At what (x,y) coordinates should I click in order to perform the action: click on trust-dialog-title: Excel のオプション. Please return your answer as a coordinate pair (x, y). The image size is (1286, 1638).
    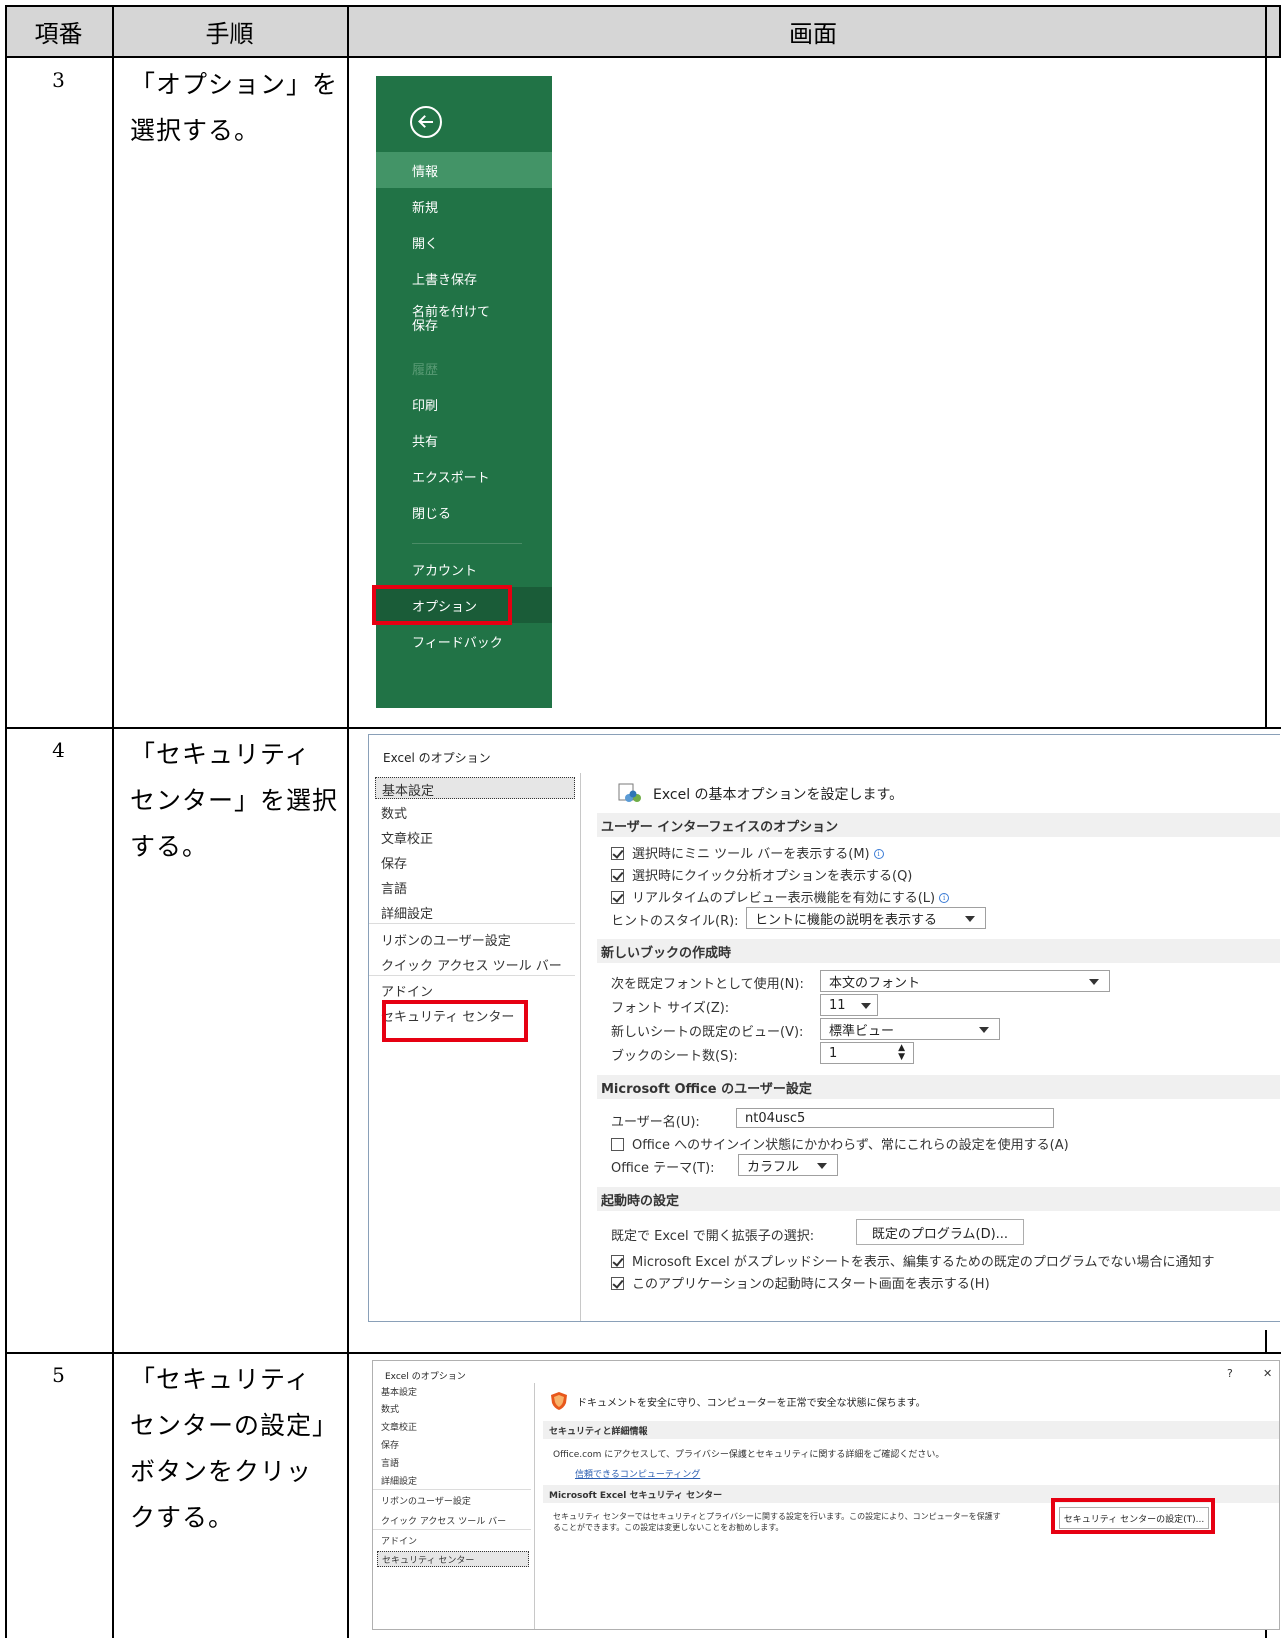
    Looking at the image, I should click on (425, 1377).